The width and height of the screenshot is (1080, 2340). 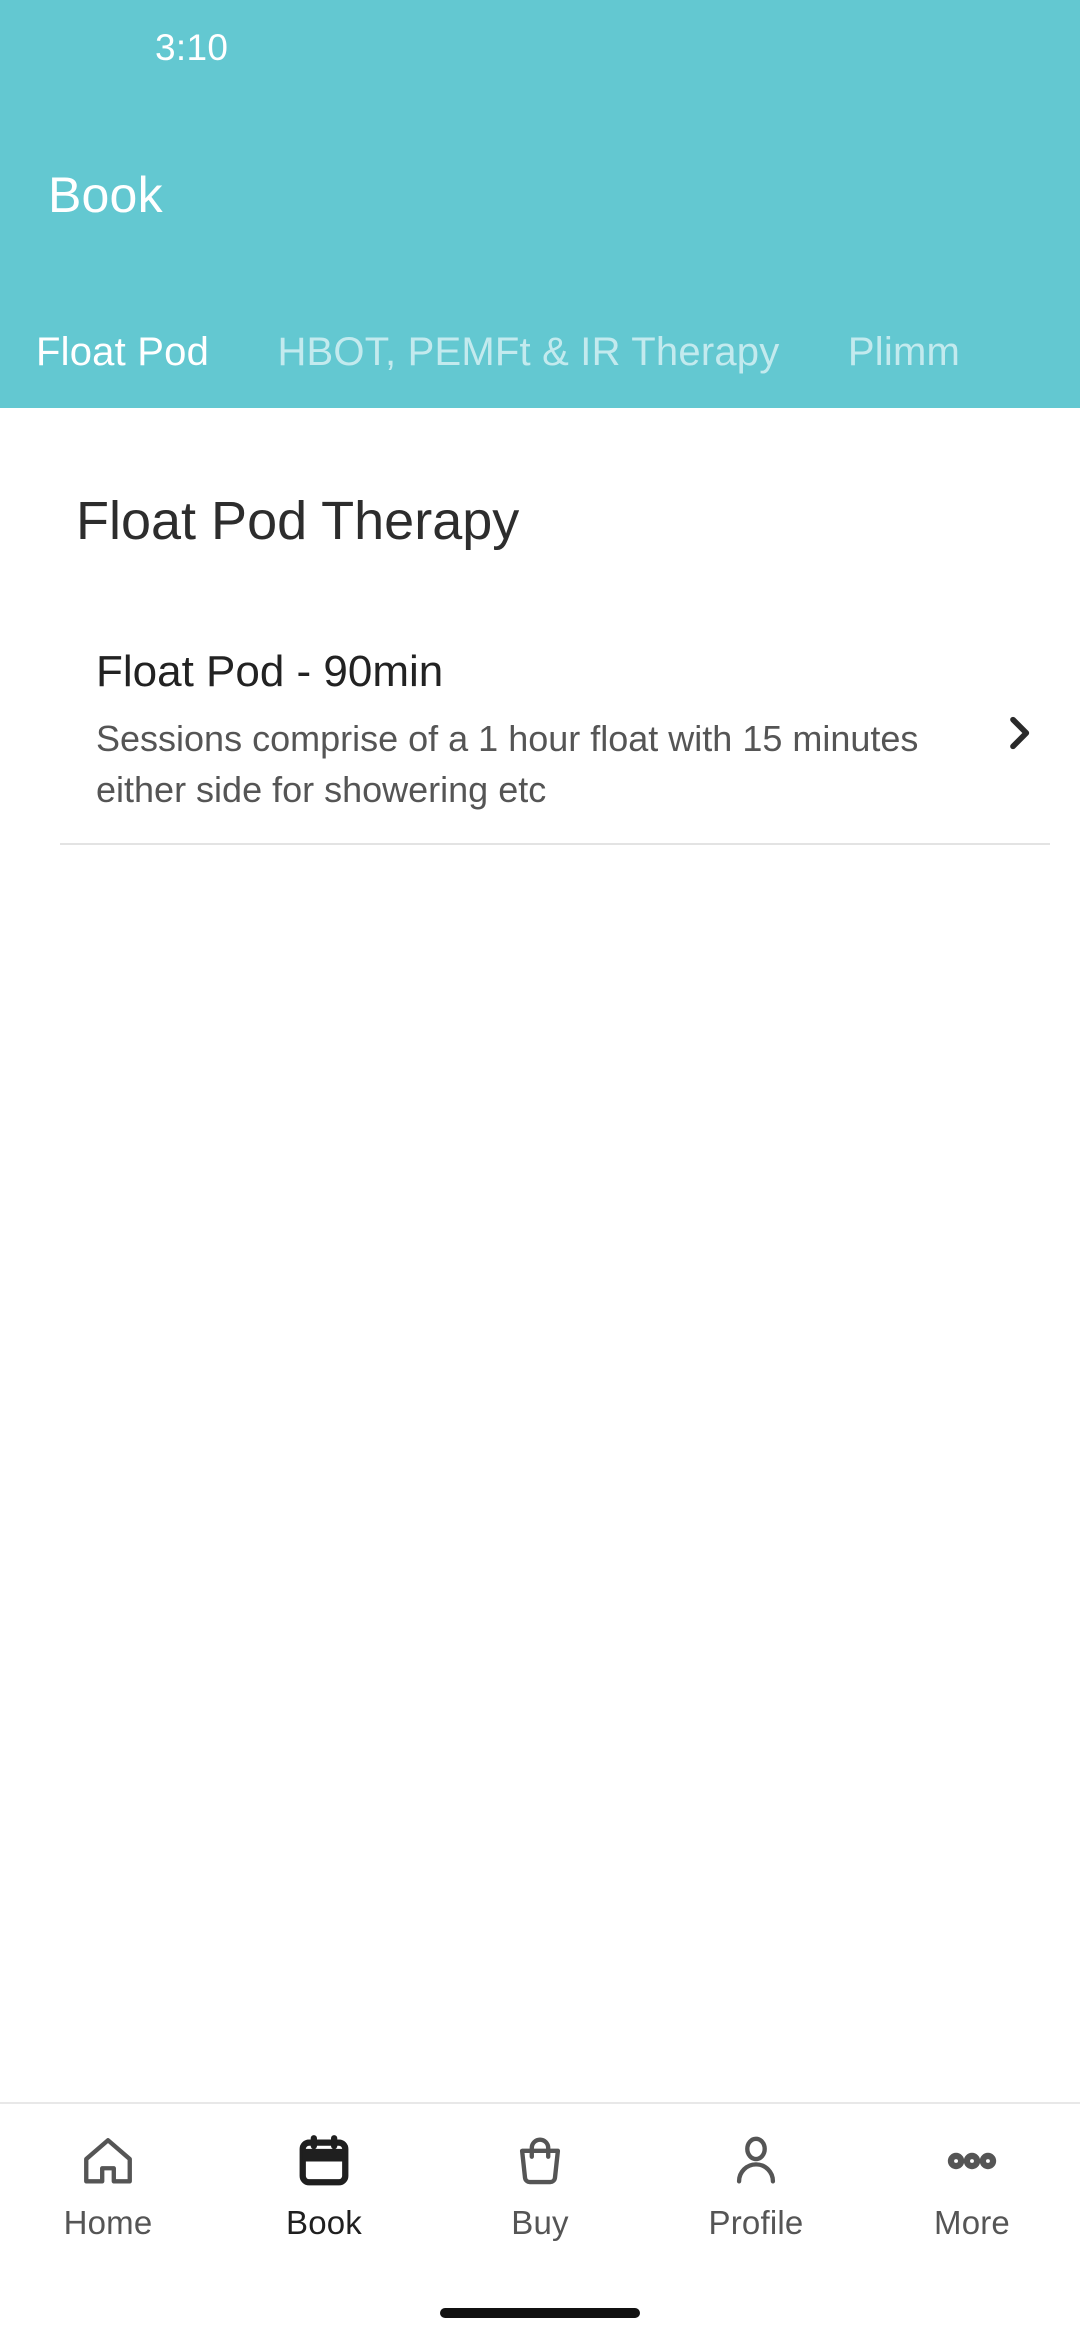 What do you see at coordinates (298, 521) in the screenshot?
I see `section-heading: Float Pod Therapy` at bounding box center [298, 521].